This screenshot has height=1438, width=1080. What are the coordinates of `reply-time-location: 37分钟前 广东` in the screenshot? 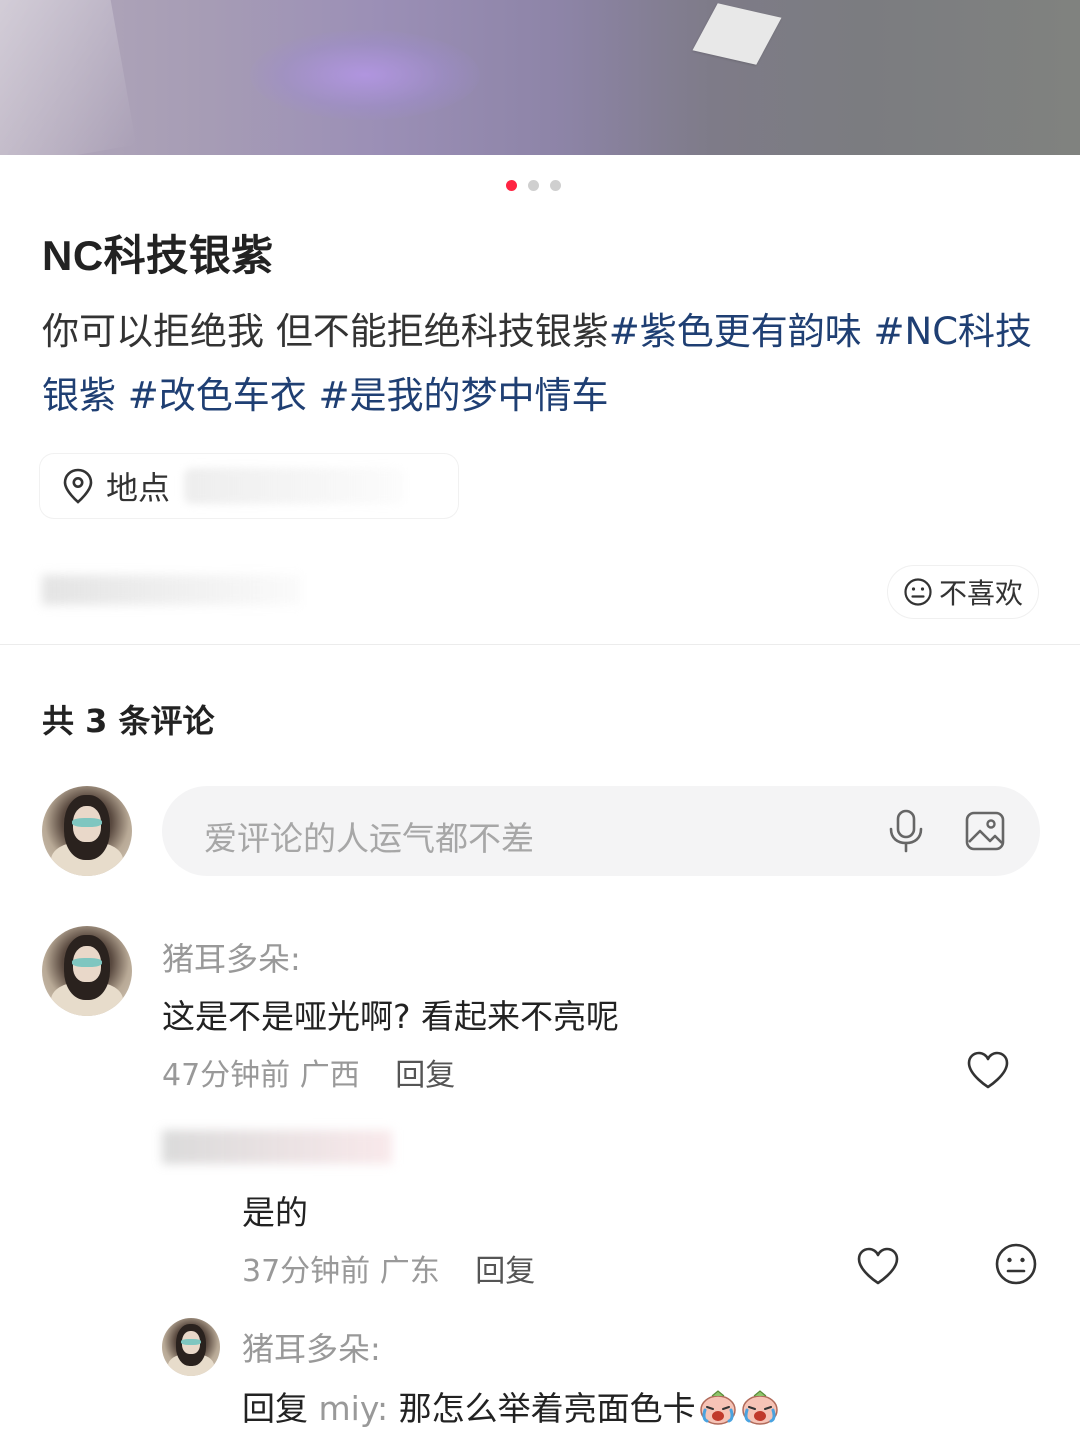 It's located at (341, 1271).